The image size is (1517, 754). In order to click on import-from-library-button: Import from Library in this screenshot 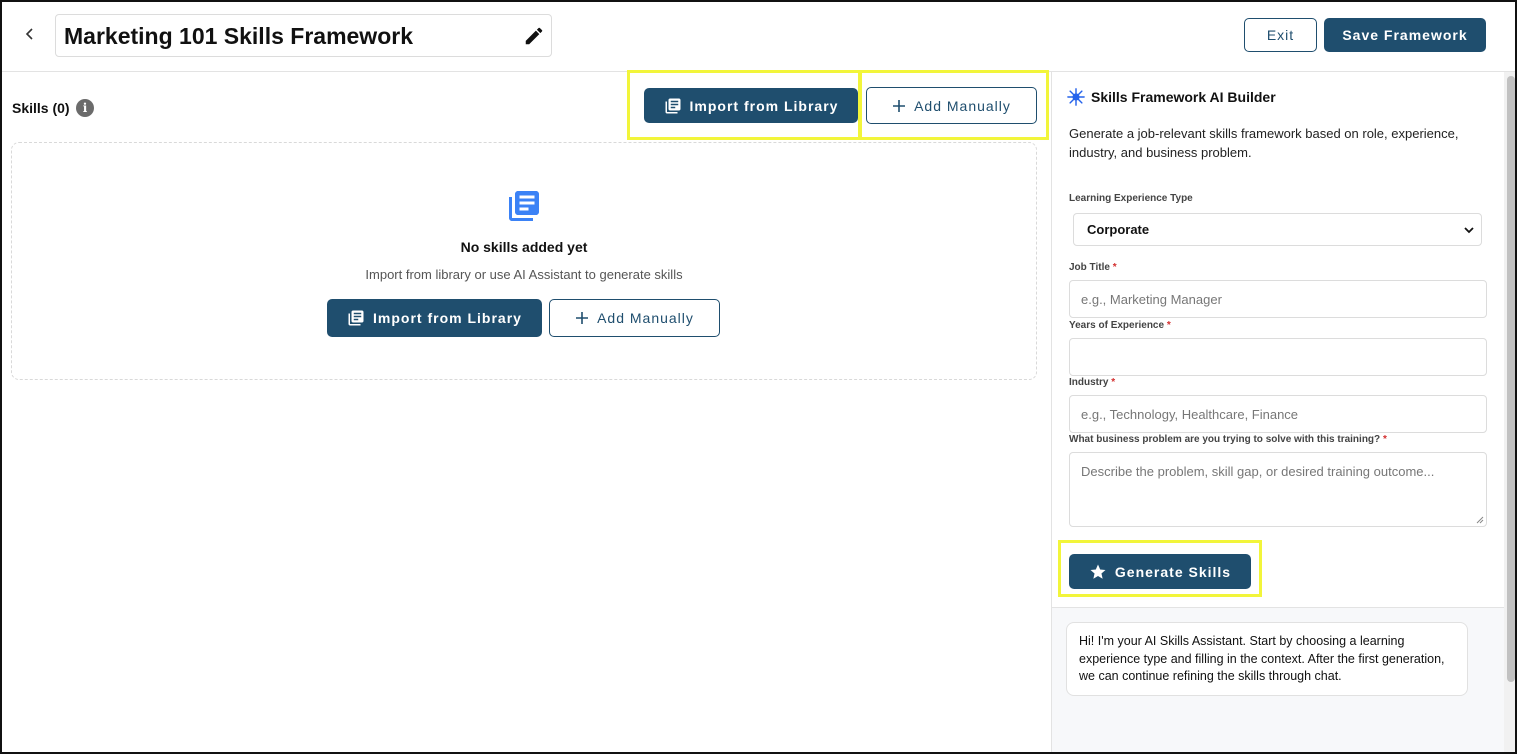, I will do `click(751, 105)`.